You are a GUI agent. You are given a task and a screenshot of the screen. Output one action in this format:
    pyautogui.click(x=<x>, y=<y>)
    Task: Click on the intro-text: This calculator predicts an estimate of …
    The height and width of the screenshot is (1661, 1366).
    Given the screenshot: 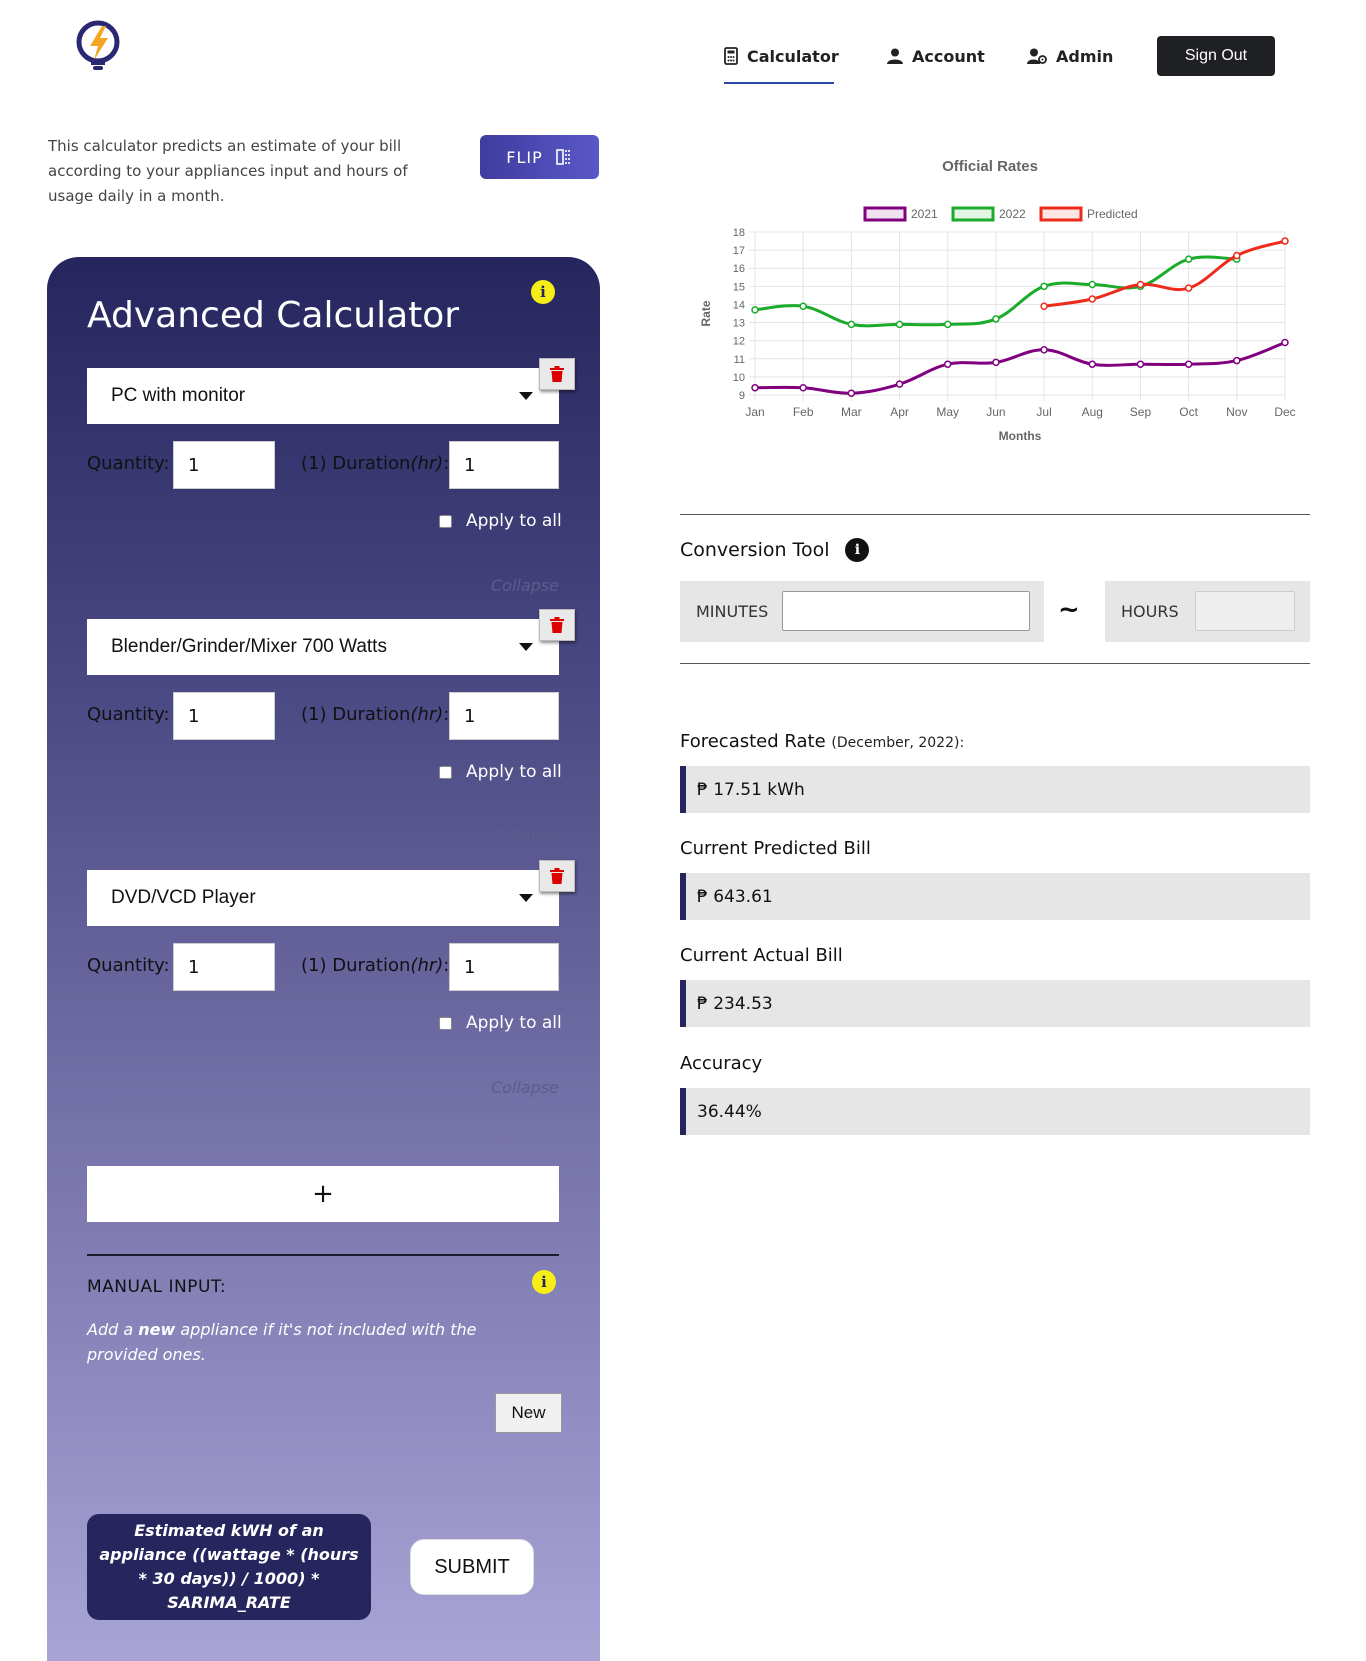 What is the action you would take?
    pyautogui.click(x=228, y=171)
    